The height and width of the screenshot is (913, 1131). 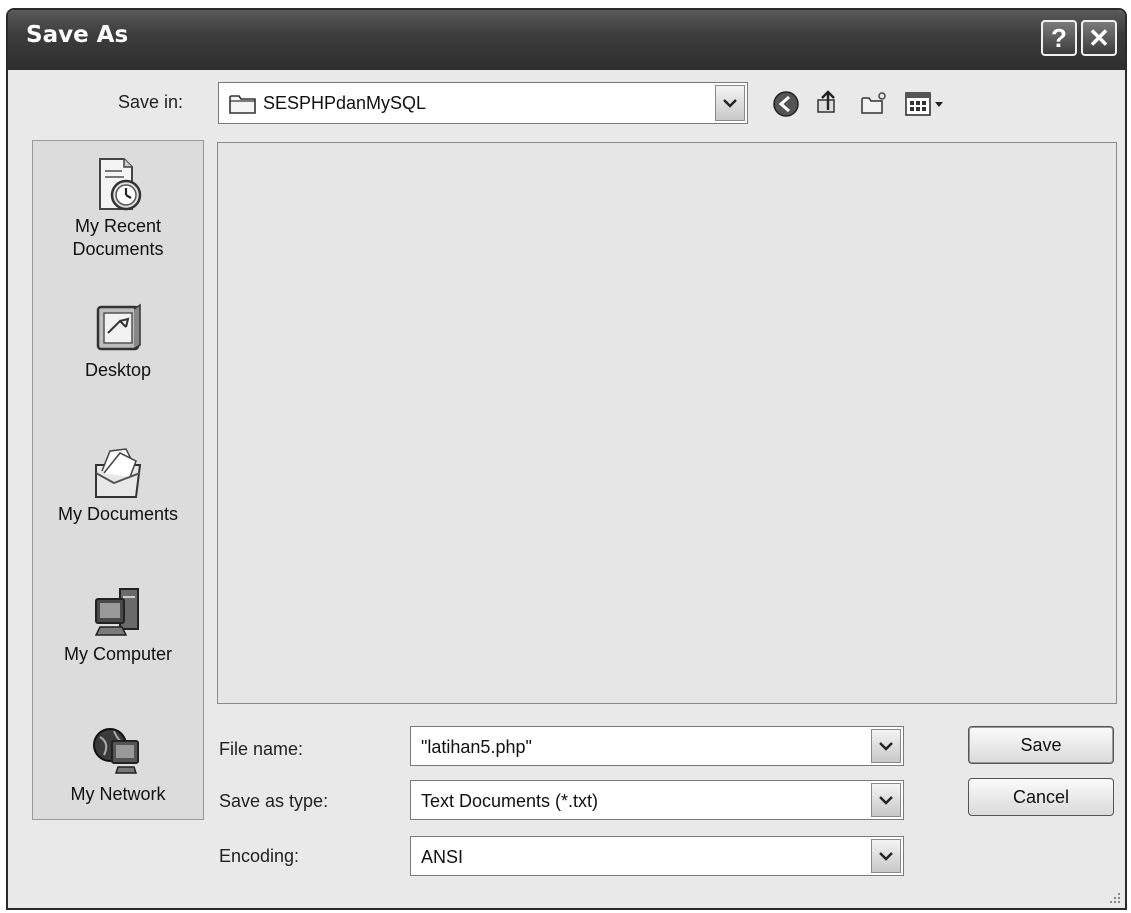 I want to click on encoding-dropdown-button, so click(x=886, y=856).